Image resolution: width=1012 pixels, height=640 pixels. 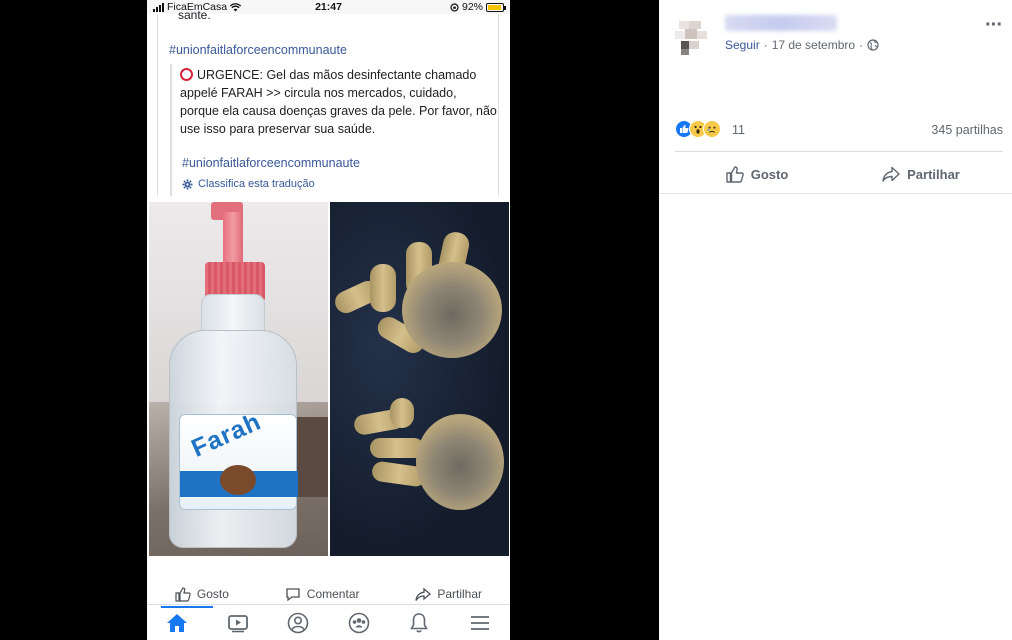 I want to click on like-label: Gosto, so click(x=769, y=174).